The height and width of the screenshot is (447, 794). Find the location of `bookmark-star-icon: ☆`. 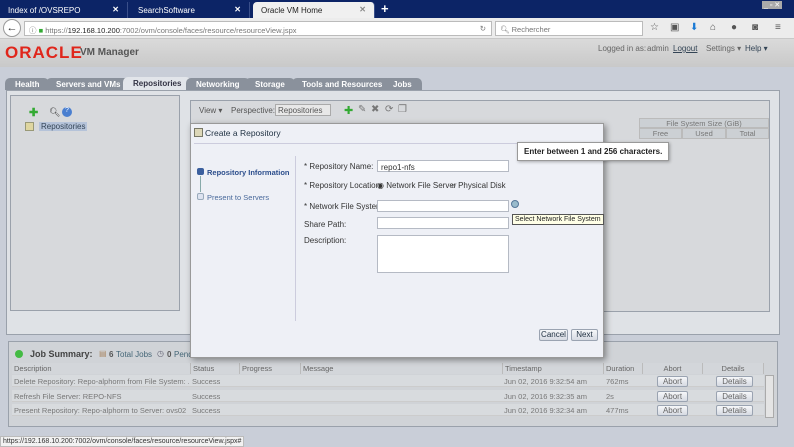

bookmark-star-icon: ☆ is located at coordinates (654, 27).